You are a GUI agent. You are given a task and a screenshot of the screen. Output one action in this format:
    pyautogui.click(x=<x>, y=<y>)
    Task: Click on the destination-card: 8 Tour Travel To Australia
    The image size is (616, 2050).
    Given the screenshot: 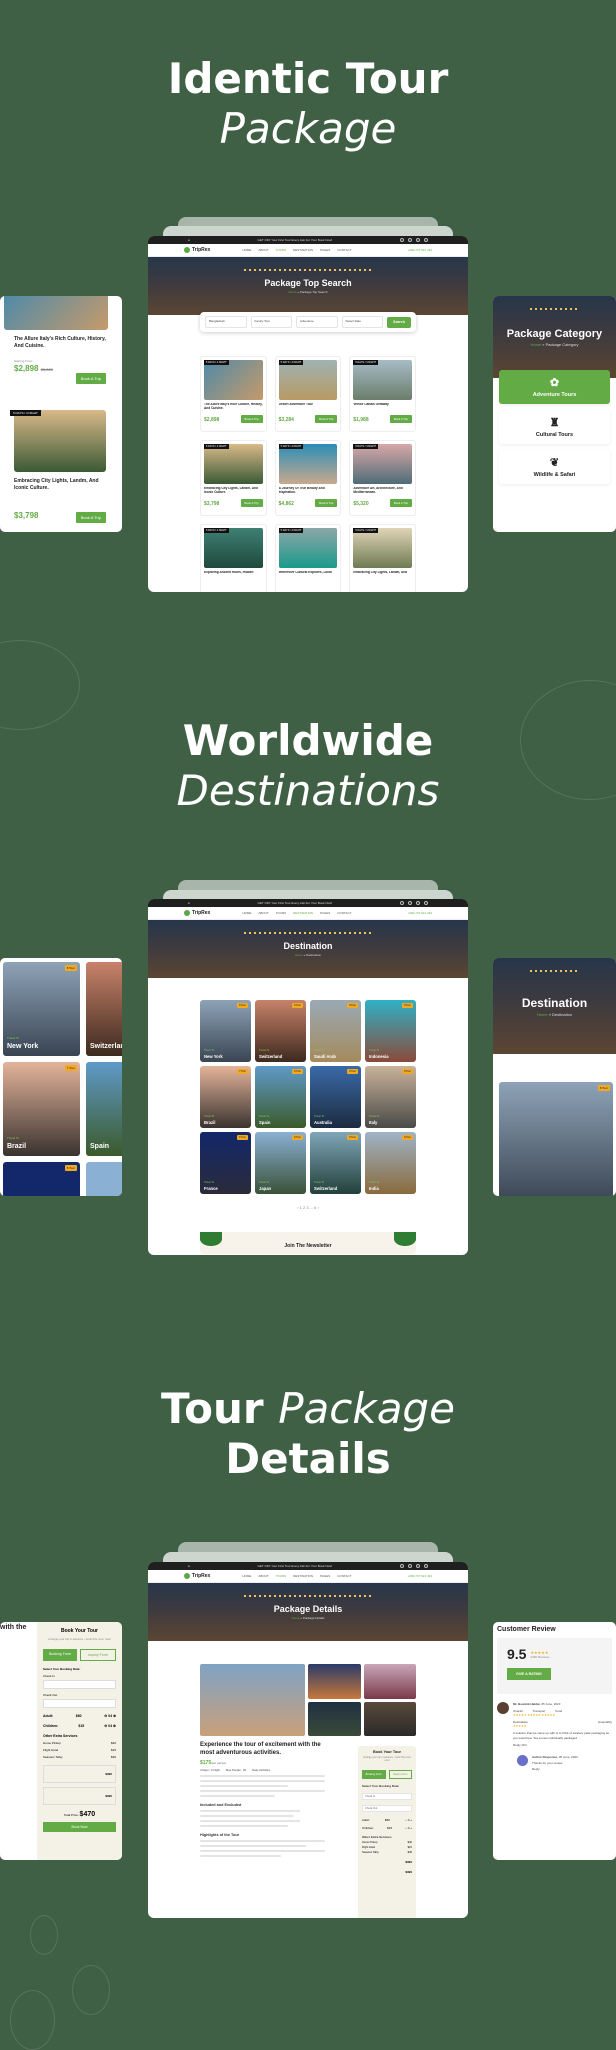 What is the action you would take?
    pyautogui.click(x=335, y=1097)
    